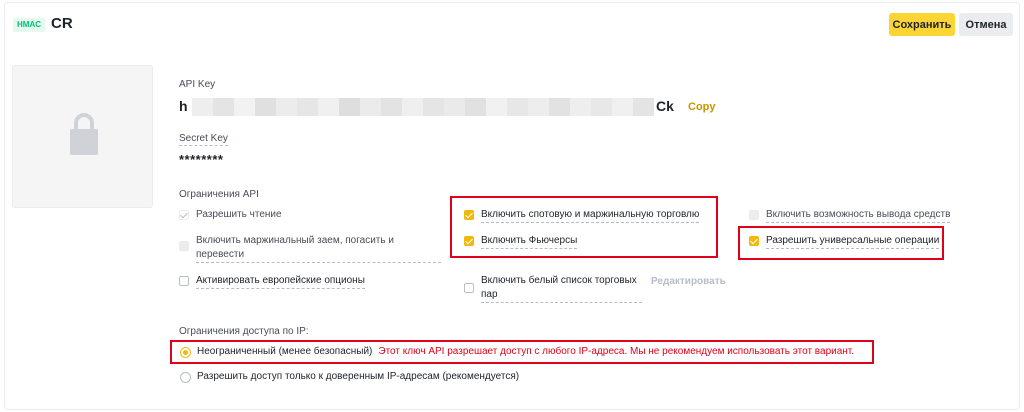 Image resolution: width=1024 pixels, height=412 pixels. I want to click on ip-restrictions-label: Ограничения доступа по IP:, so click(244, 331).